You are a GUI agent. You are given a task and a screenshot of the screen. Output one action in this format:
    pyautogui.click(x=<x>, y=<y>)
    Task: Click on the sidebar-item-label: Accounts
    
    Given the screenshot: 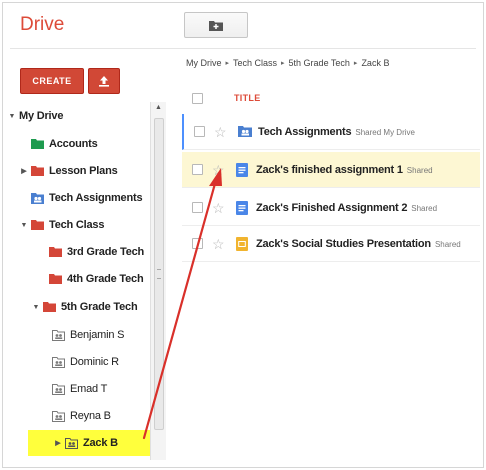 What is the action you would take?
    pyautogui.click(x=73, y=144)
    